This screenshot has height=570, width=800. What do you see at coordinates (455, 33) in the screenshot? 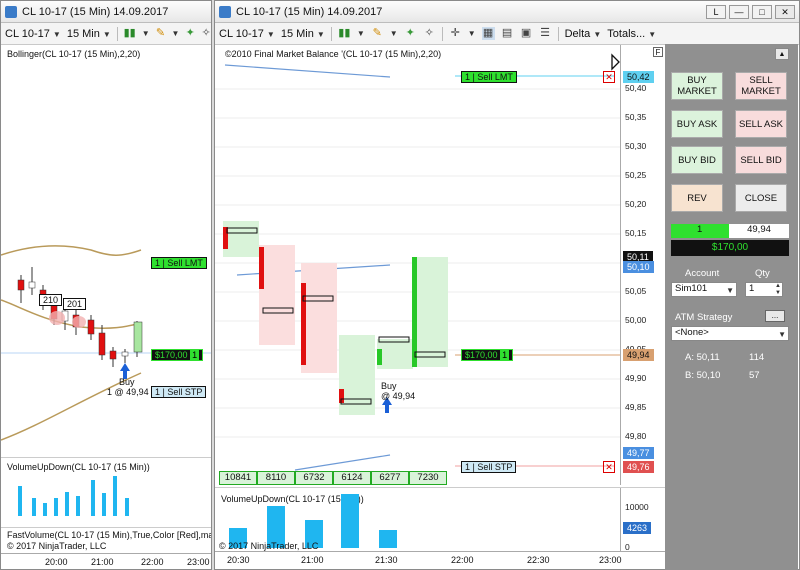
I see `crosshair-icon: ✛` at bounding box center [455, 33].